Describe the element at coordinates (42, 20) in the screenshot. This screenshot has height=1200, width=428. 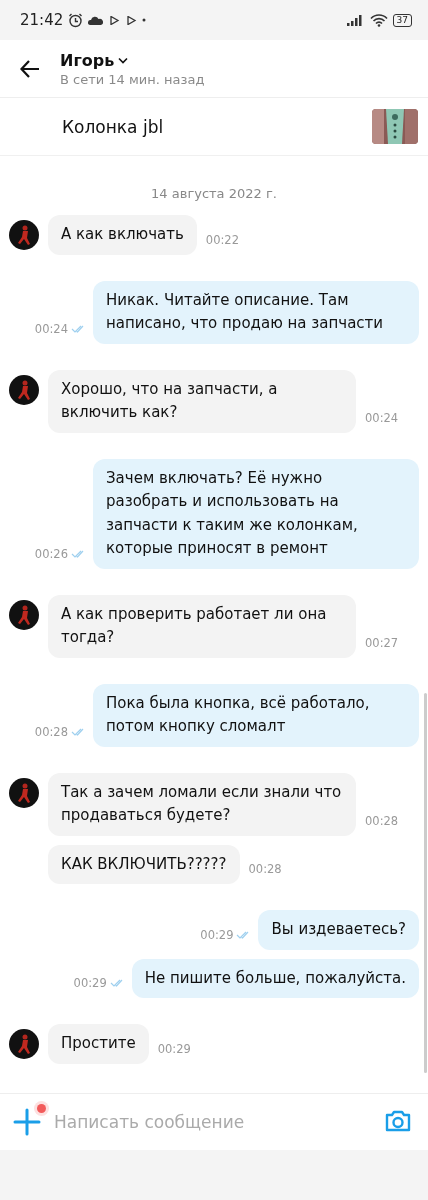
I see `status-time: 21:42` at that location.